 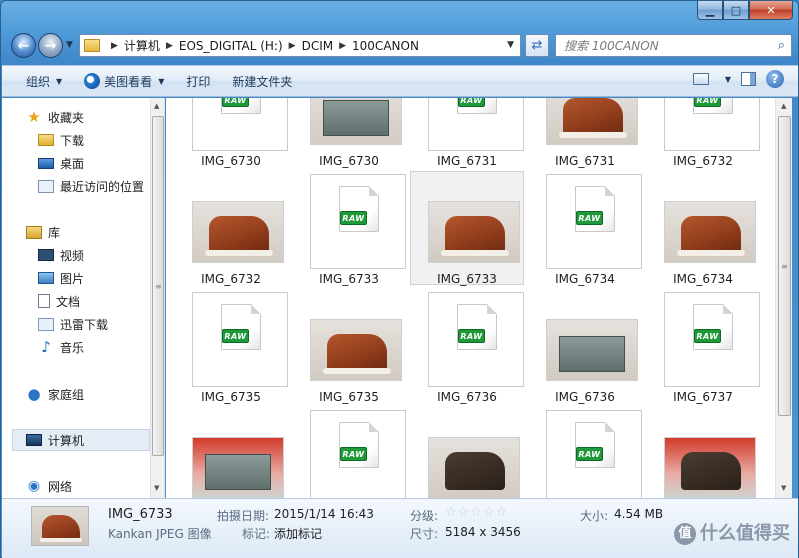 What do you see at coordinates (229, 348) in the screenshot?
I see `file-tile: RAW IMG_6735` at bounding box center [229, 348].